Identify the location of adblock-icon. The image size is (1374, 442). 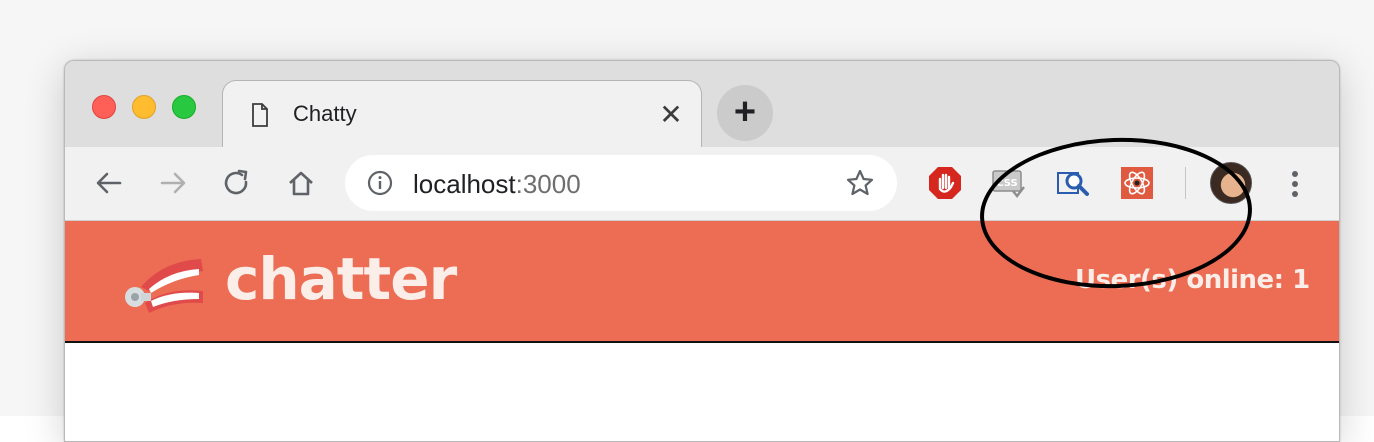
(945, 183).